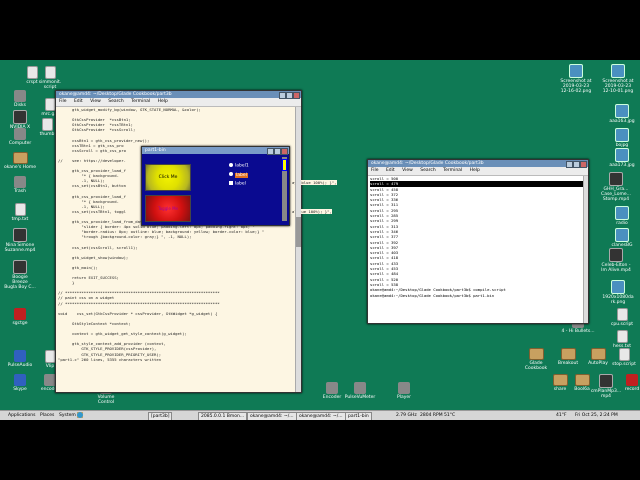  What do you see at coordinates (242, 166) in the screenshot?
I see `check-label-1: label1` at bounding box center [242, 166].